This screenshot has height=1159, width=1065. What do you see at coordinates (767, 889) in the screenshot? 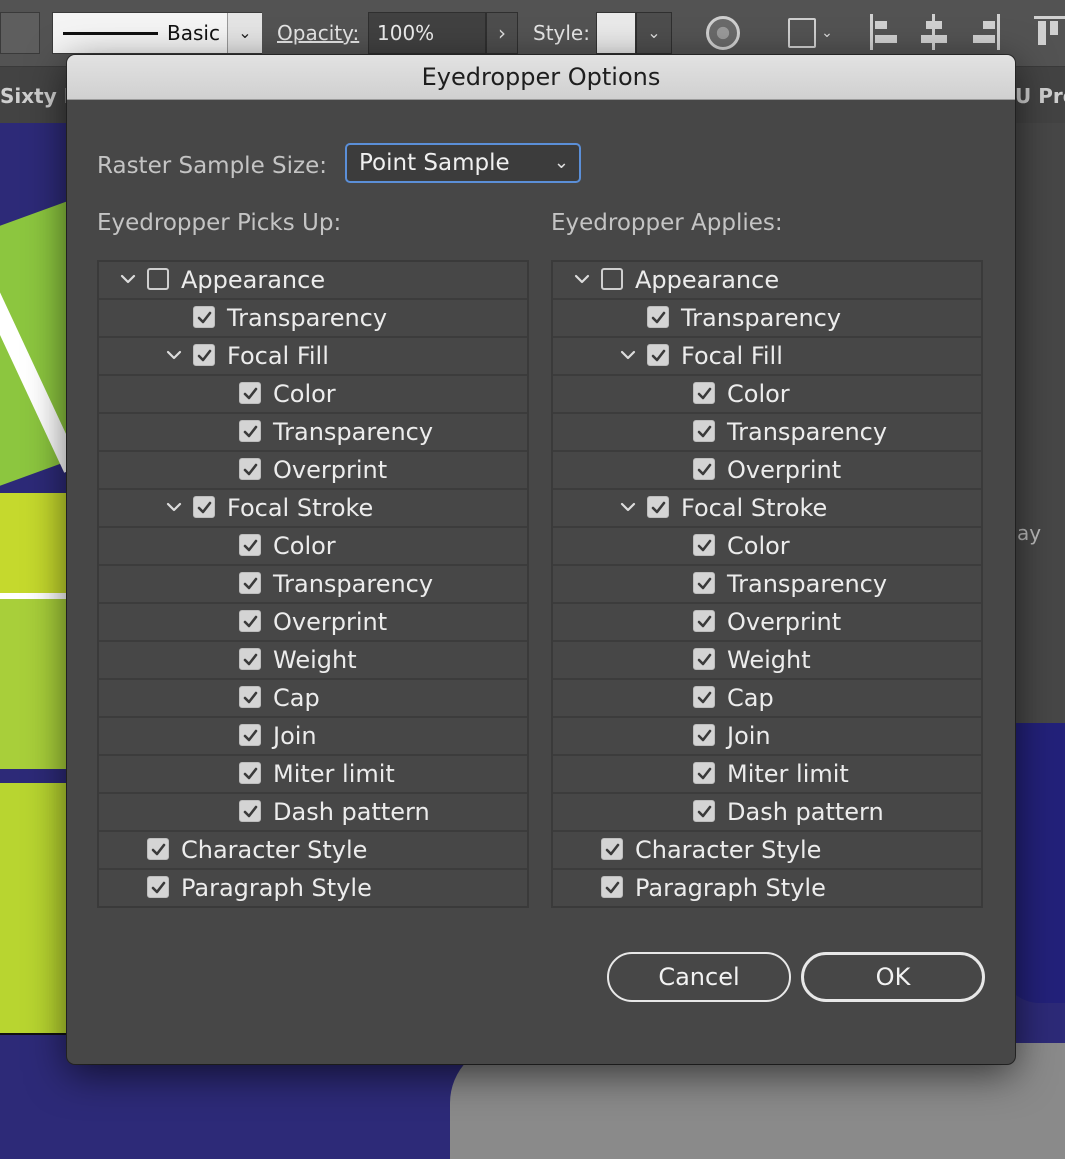
I see `applies-row-paragraph-style: Paragraph Style` at bounding box center [767, 889].